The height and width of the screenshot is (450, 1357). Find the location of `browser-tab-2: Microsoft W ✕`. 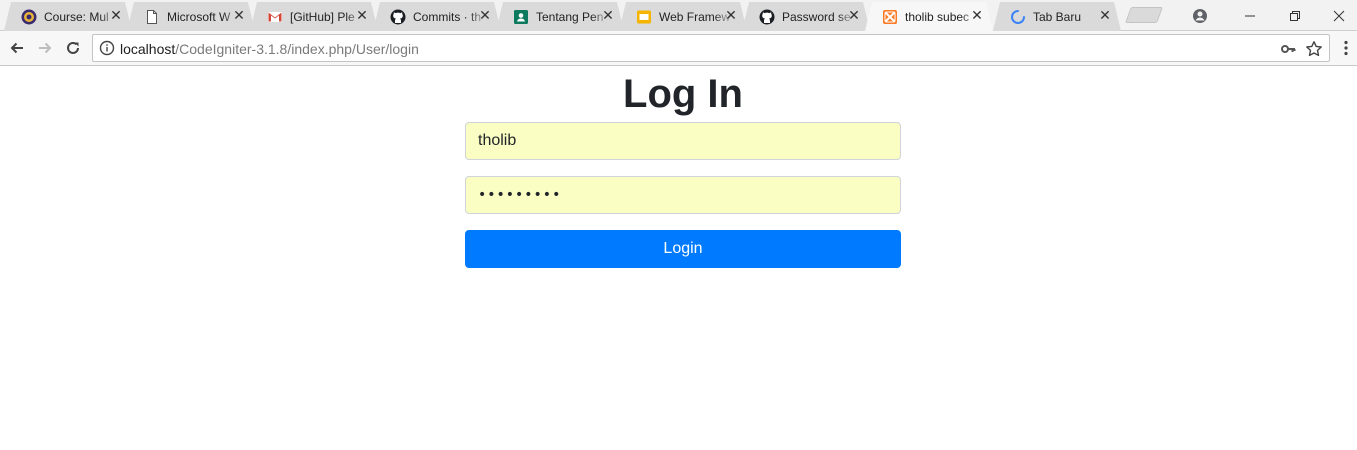

browser-tab-2: Microsoft W ✕ is located at coordinates (191, 16).